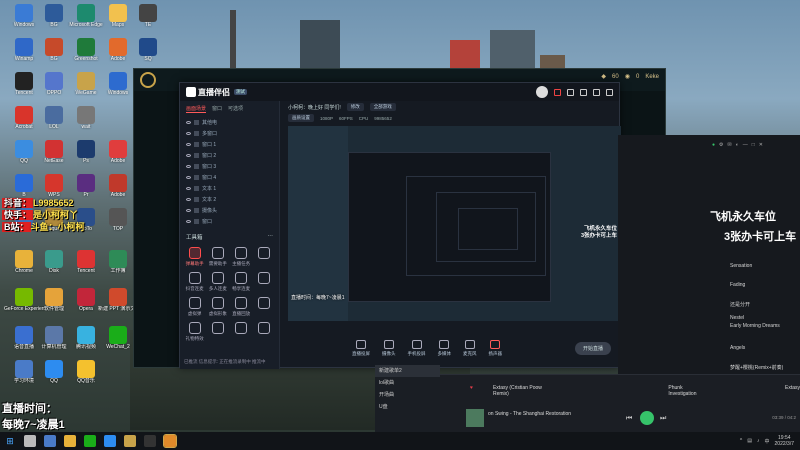 The height and width of the screenshot is (450, 800). I want to click on scene-item: 摄像头, so click(229, 210).